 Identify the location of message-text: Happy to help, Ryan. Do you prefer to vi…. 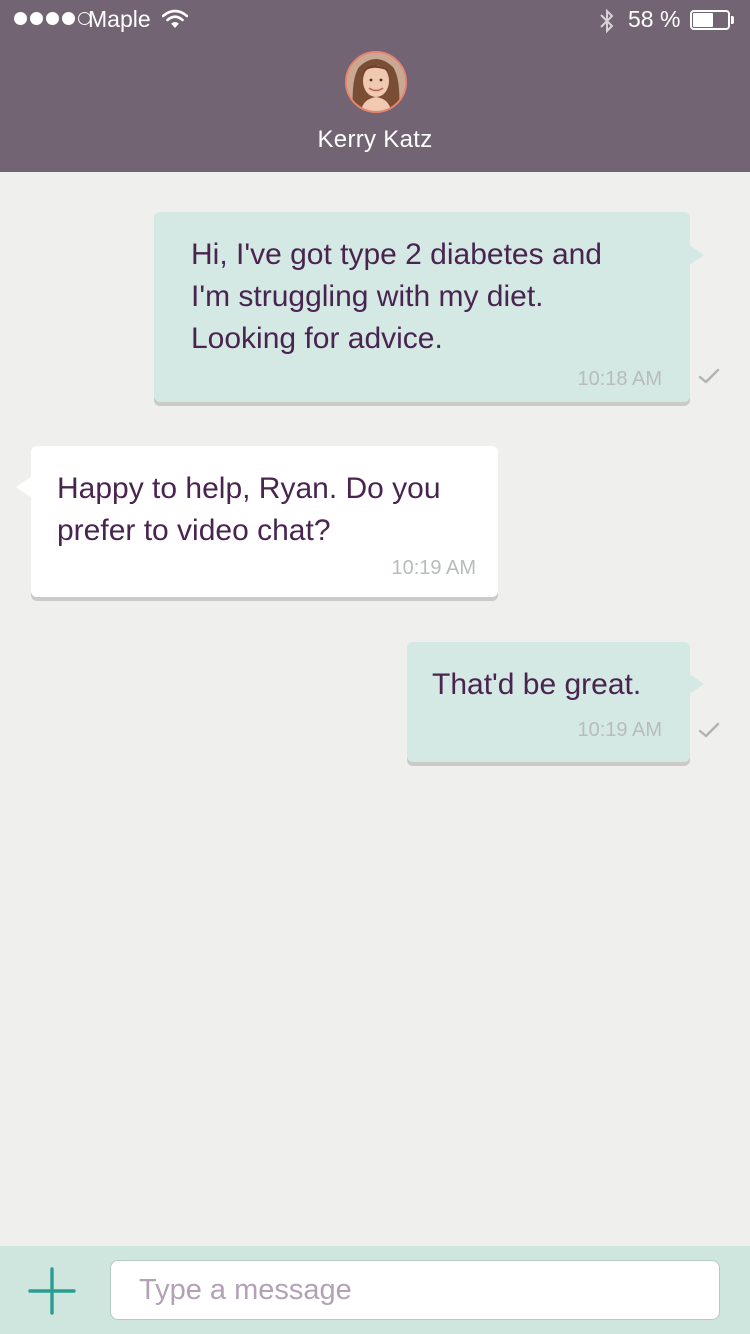
(249, 509).